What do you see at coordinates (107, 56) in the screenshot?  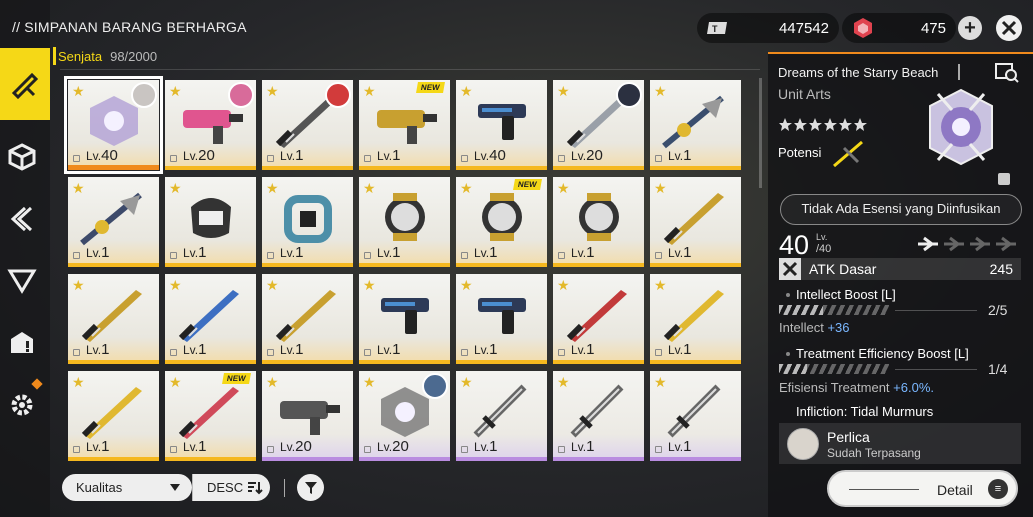 I see `tab-weapons: Senjata 98/2000` at bounding box center [107, 56].